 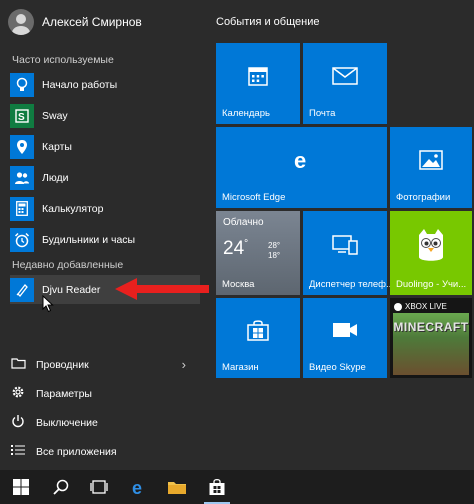 I want to click on tile-minecraft: XBOX LIVE MINECRAFT, so click(x=431, y=338).